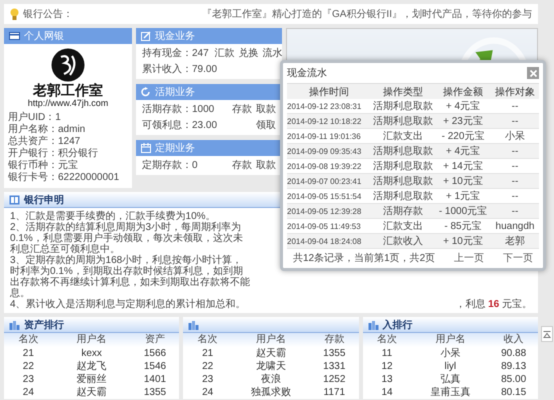  Describe the element at coordinates (513, 340) in the screenshot. I see `column-header: 收入` at that location.